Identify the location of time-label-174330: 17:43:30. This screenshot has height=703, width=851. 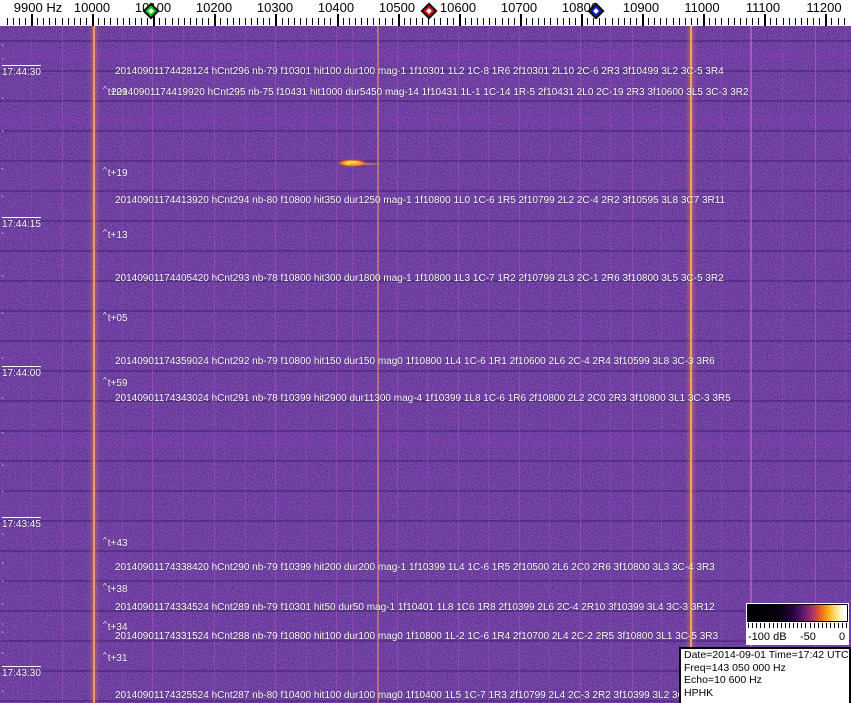
(21, 672).